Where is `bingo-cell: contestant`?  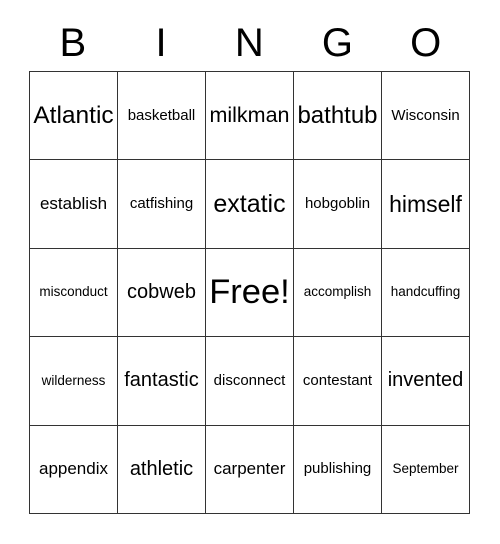
bingo-cell: contestant is located at coordinates (338, 381).